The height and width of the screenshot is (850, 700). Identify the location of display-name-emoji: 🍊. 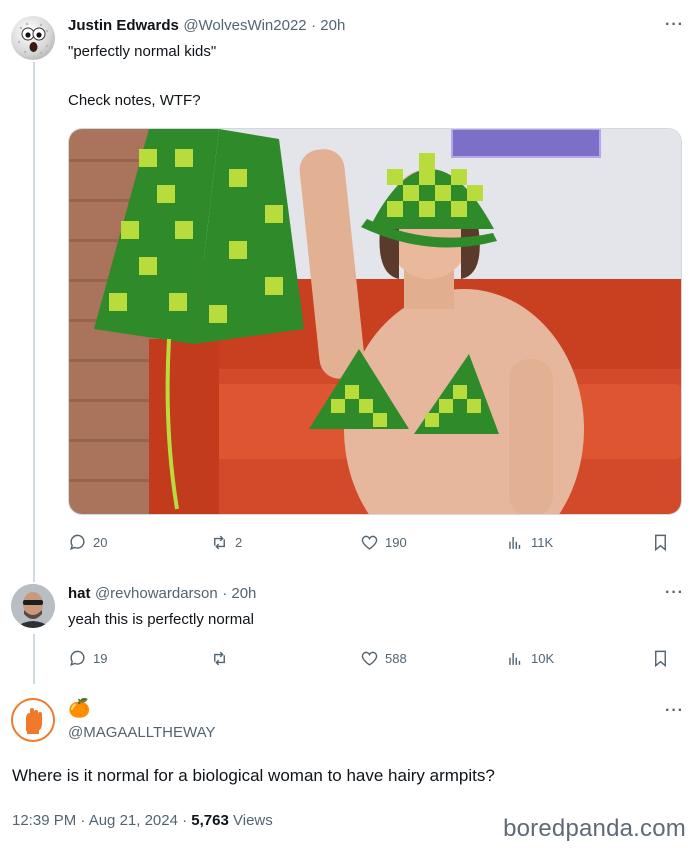
(79, 708).